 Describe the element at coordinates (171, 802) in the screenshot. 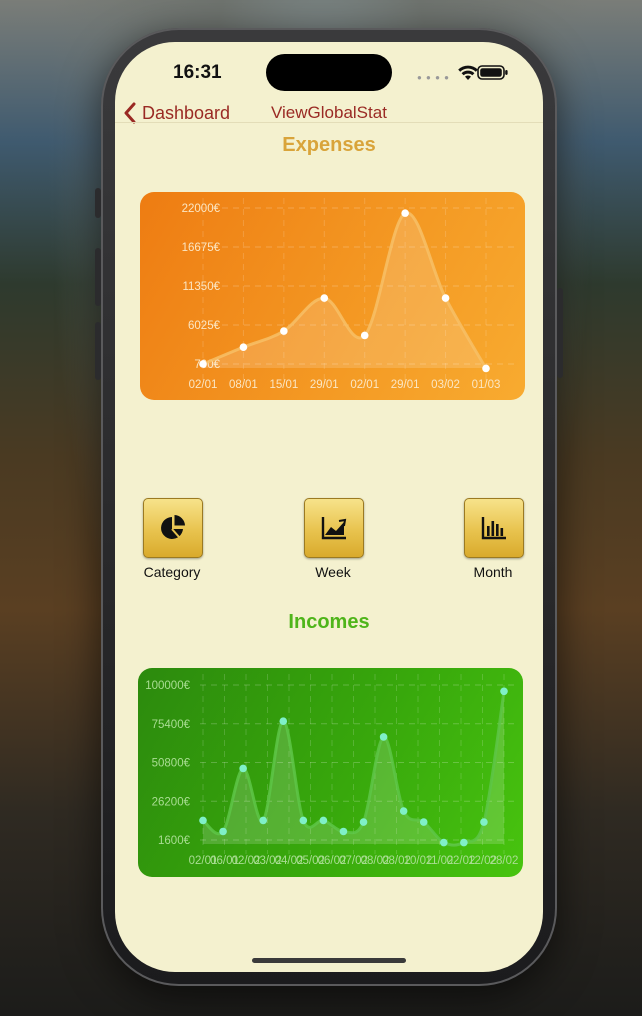

I see `incomes-y-tick-label: 26200€` at that location.